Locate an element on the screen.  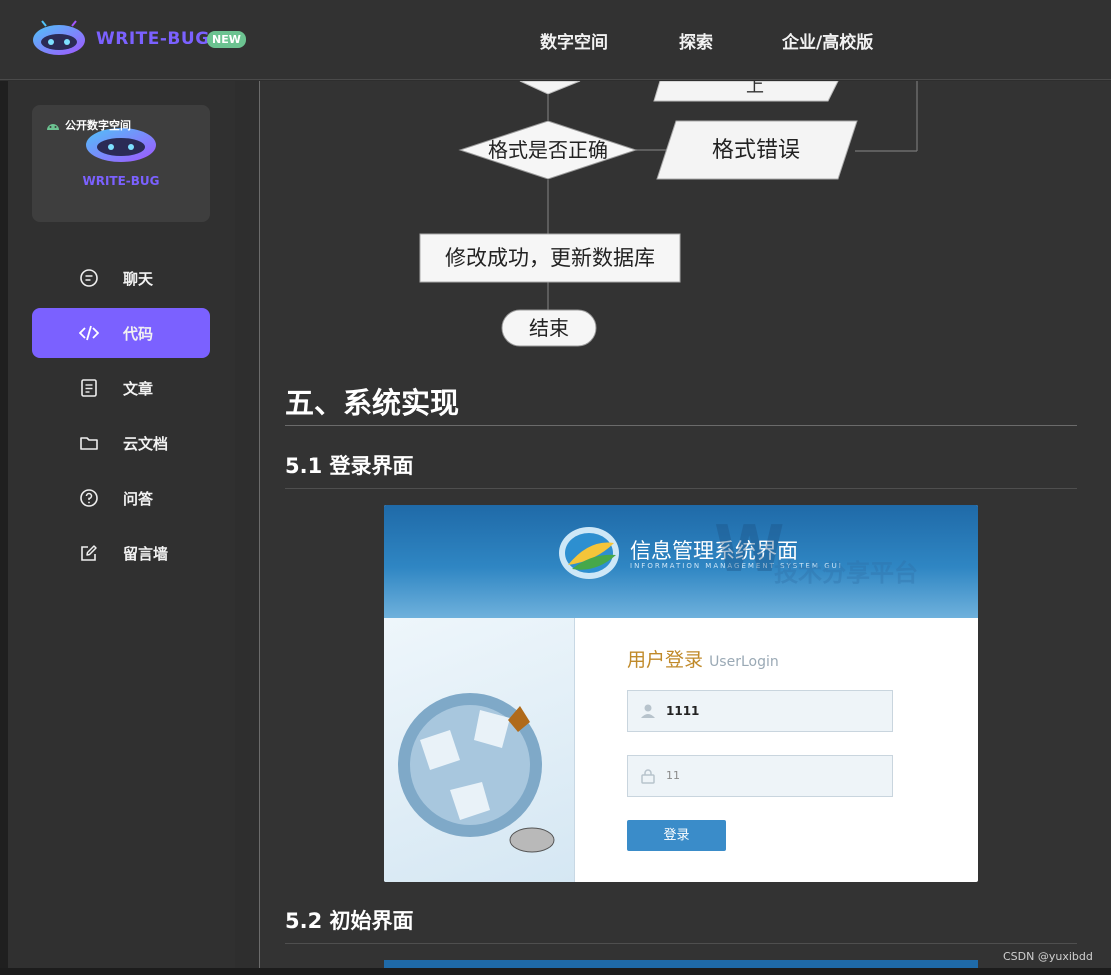
nav-explore: 探索 is located at coordinates (696, 40).